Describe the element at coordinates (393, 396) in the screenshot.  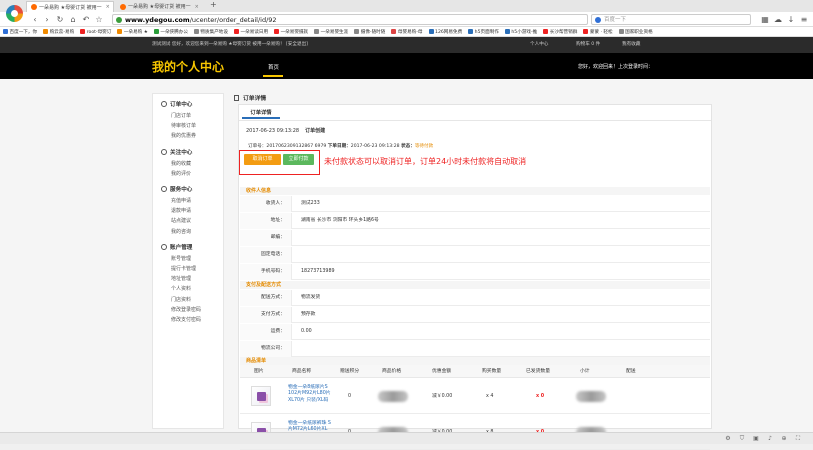
I see `blurred-price` at that location.